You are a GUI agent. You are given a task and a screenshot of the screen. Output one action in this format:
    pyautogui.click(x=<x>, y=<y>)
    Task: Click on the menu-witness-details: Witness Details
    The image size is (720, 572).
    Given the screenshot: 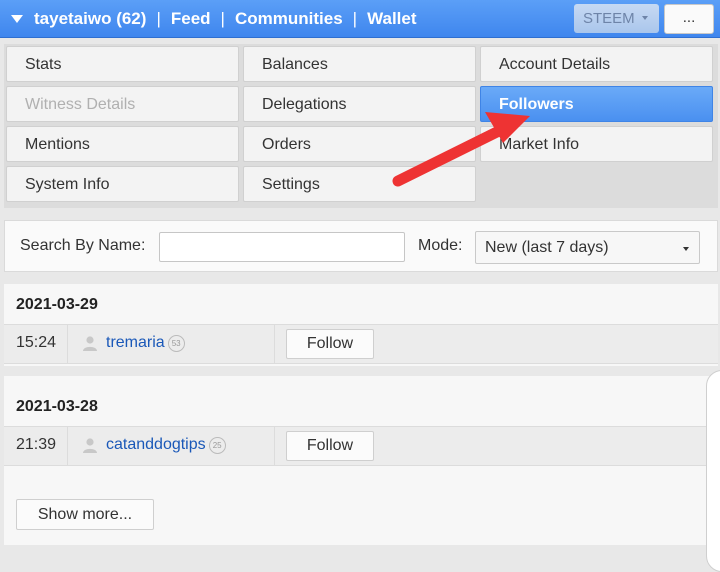 What is the action you would take?
    pyautogui.click(x=122, y=104)
    